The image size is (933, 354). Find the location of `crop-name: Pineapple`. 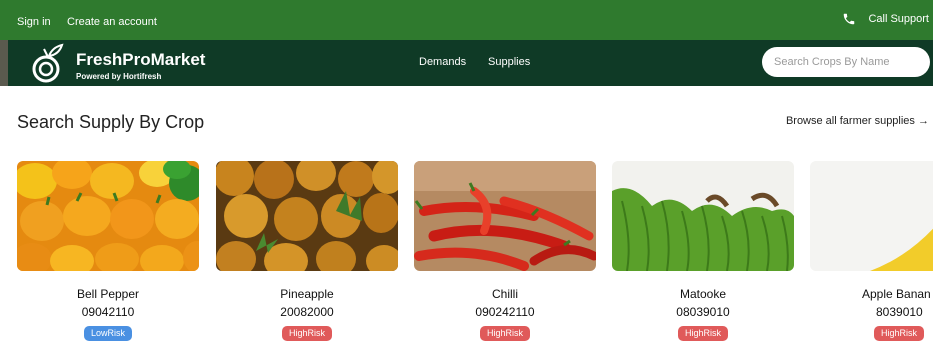

crop-name: Pineapple is located at coordinates (307, 294).